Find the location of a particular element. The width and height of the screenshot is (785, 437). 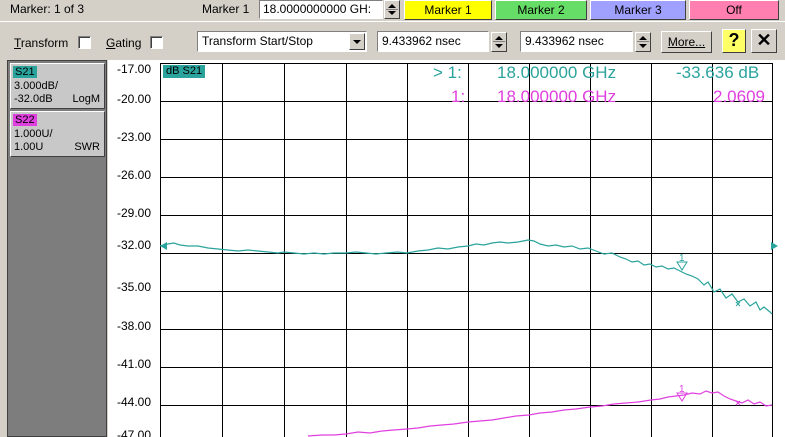

gating-label: Gating is located at coordinates (124, 43).